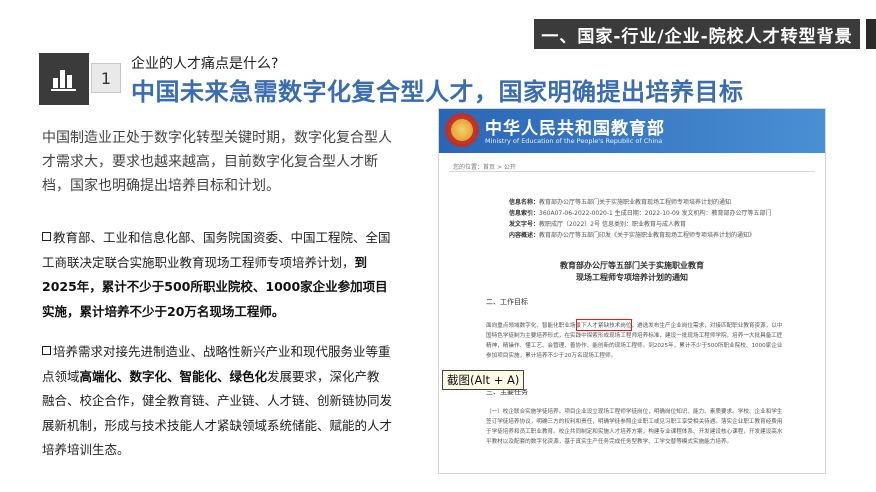 The image size is (876, 492). Describe the element at coordinates (507, 302) in the screenshot. I see `doc-section-heading: 二、工作目标` at that location.